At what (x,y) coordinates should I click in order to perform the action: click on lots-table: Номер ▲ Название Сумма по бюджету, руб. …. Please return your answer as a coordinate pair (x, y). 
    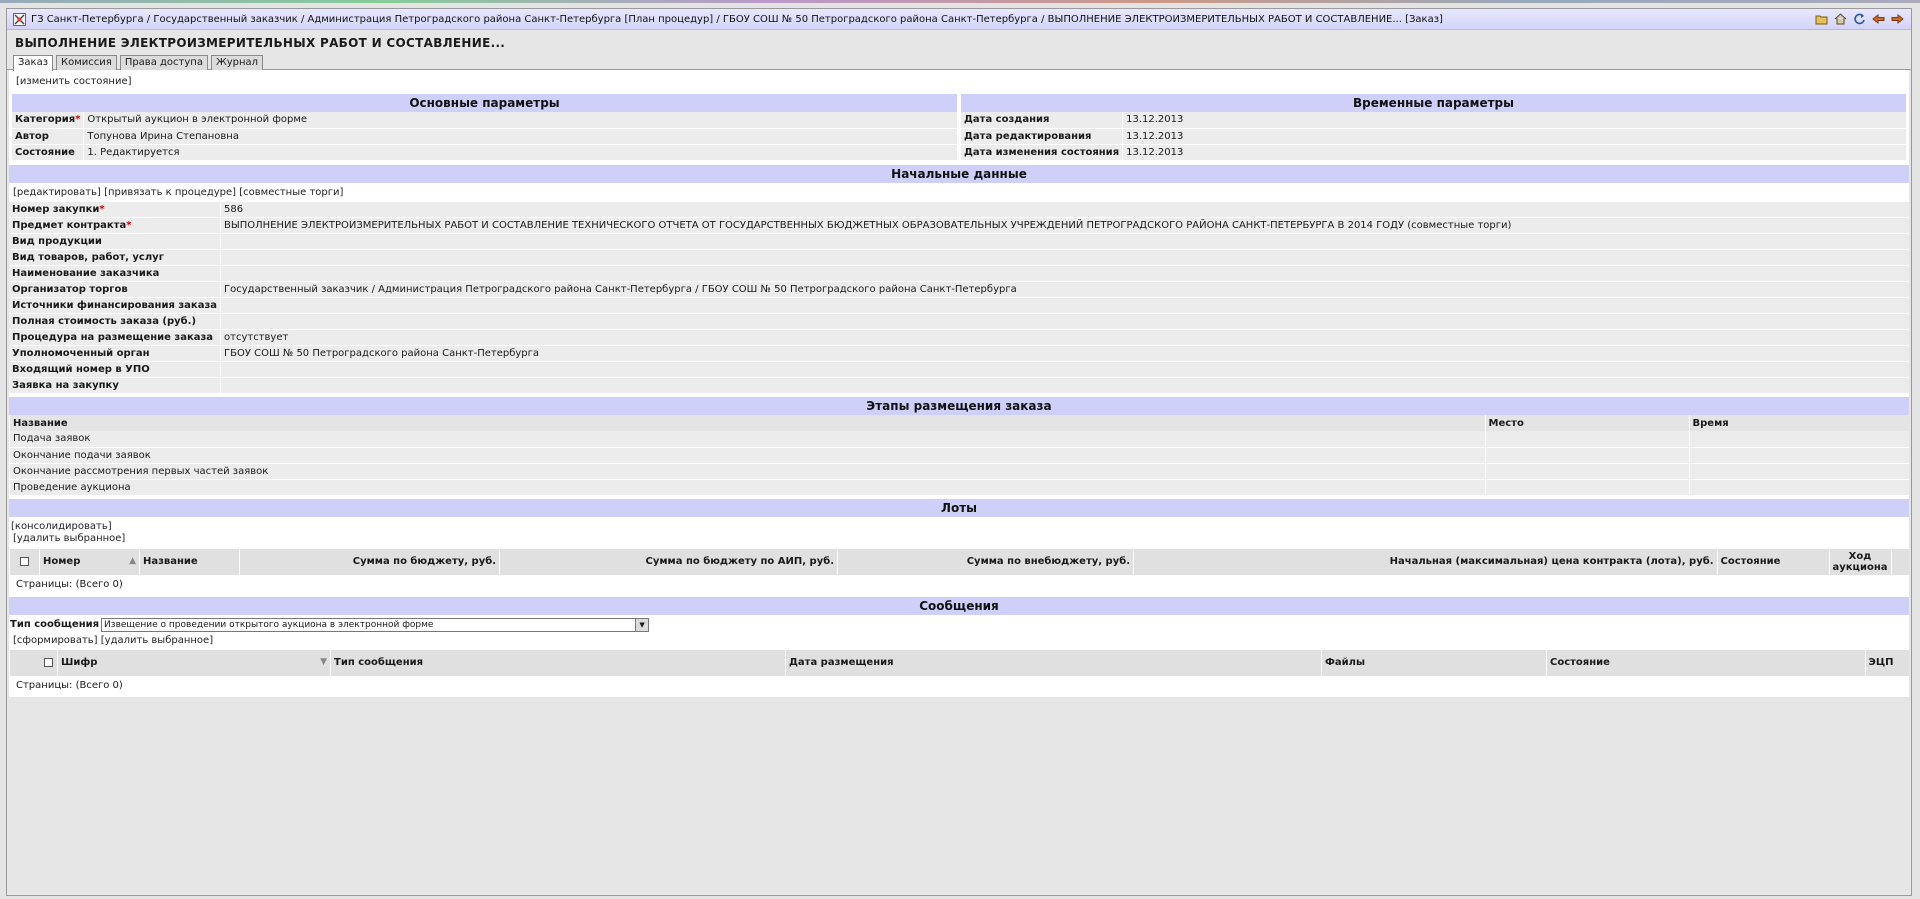
    Looking at the image, I should click on (959, 561).